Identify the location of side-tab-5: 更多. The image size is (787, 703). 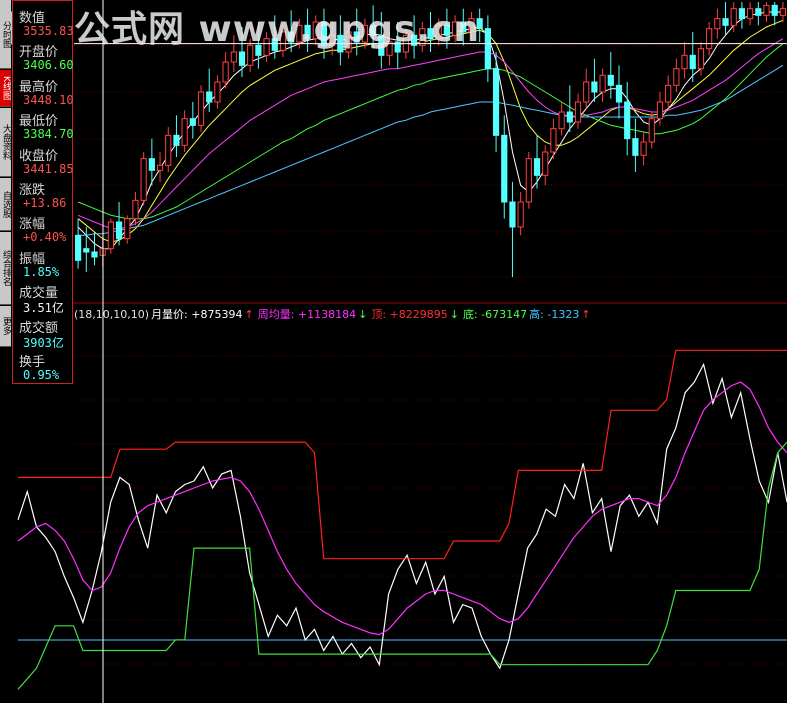
(5, 326).